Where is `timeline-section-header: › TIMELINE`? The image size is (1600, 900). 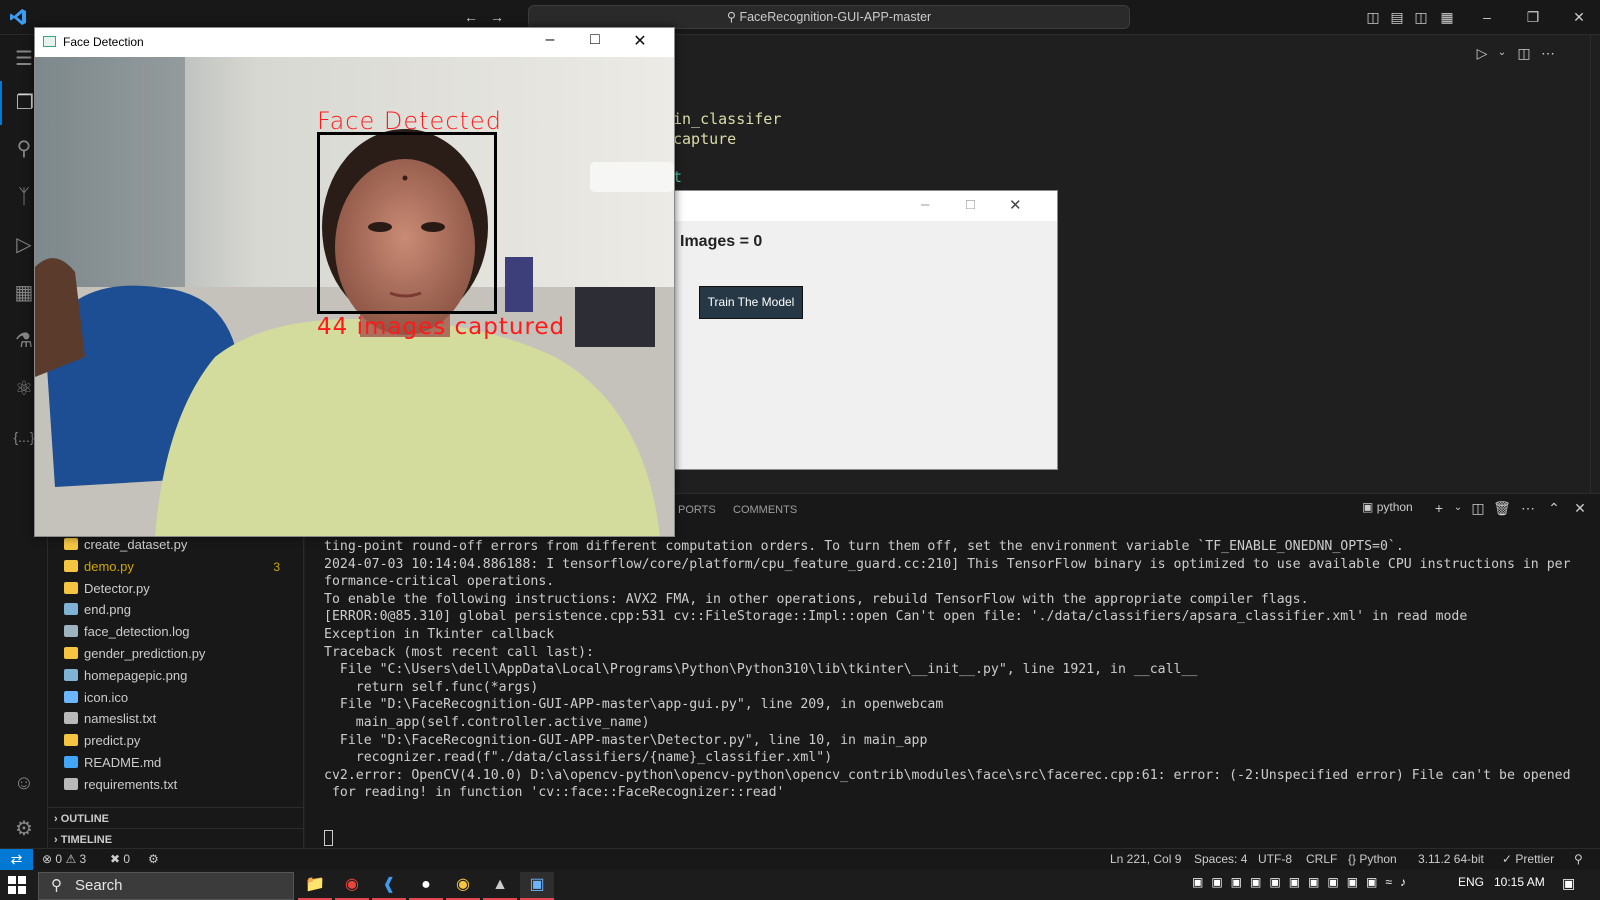
timeline-section-header: › TIMELINE is located at coordinates (176, 839).